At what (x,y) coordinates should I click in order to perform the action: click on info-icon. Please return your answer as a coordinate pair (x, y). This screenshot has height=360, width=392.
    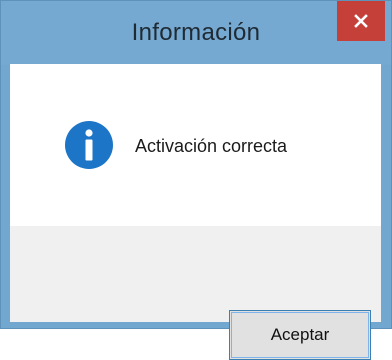
    Looking at the image, I should click on (89, 145).